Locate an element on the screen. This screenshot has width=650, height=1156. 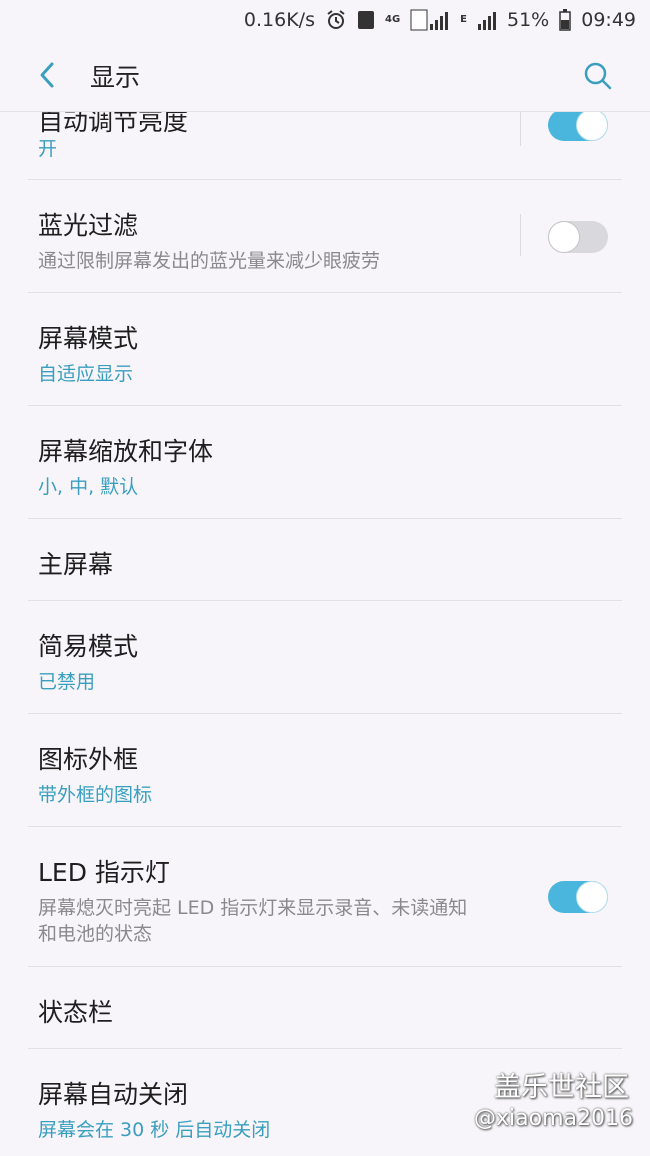
status-bar: 0.16K/s 4G E 51% 09:49 is located at coordinates (325, 20).